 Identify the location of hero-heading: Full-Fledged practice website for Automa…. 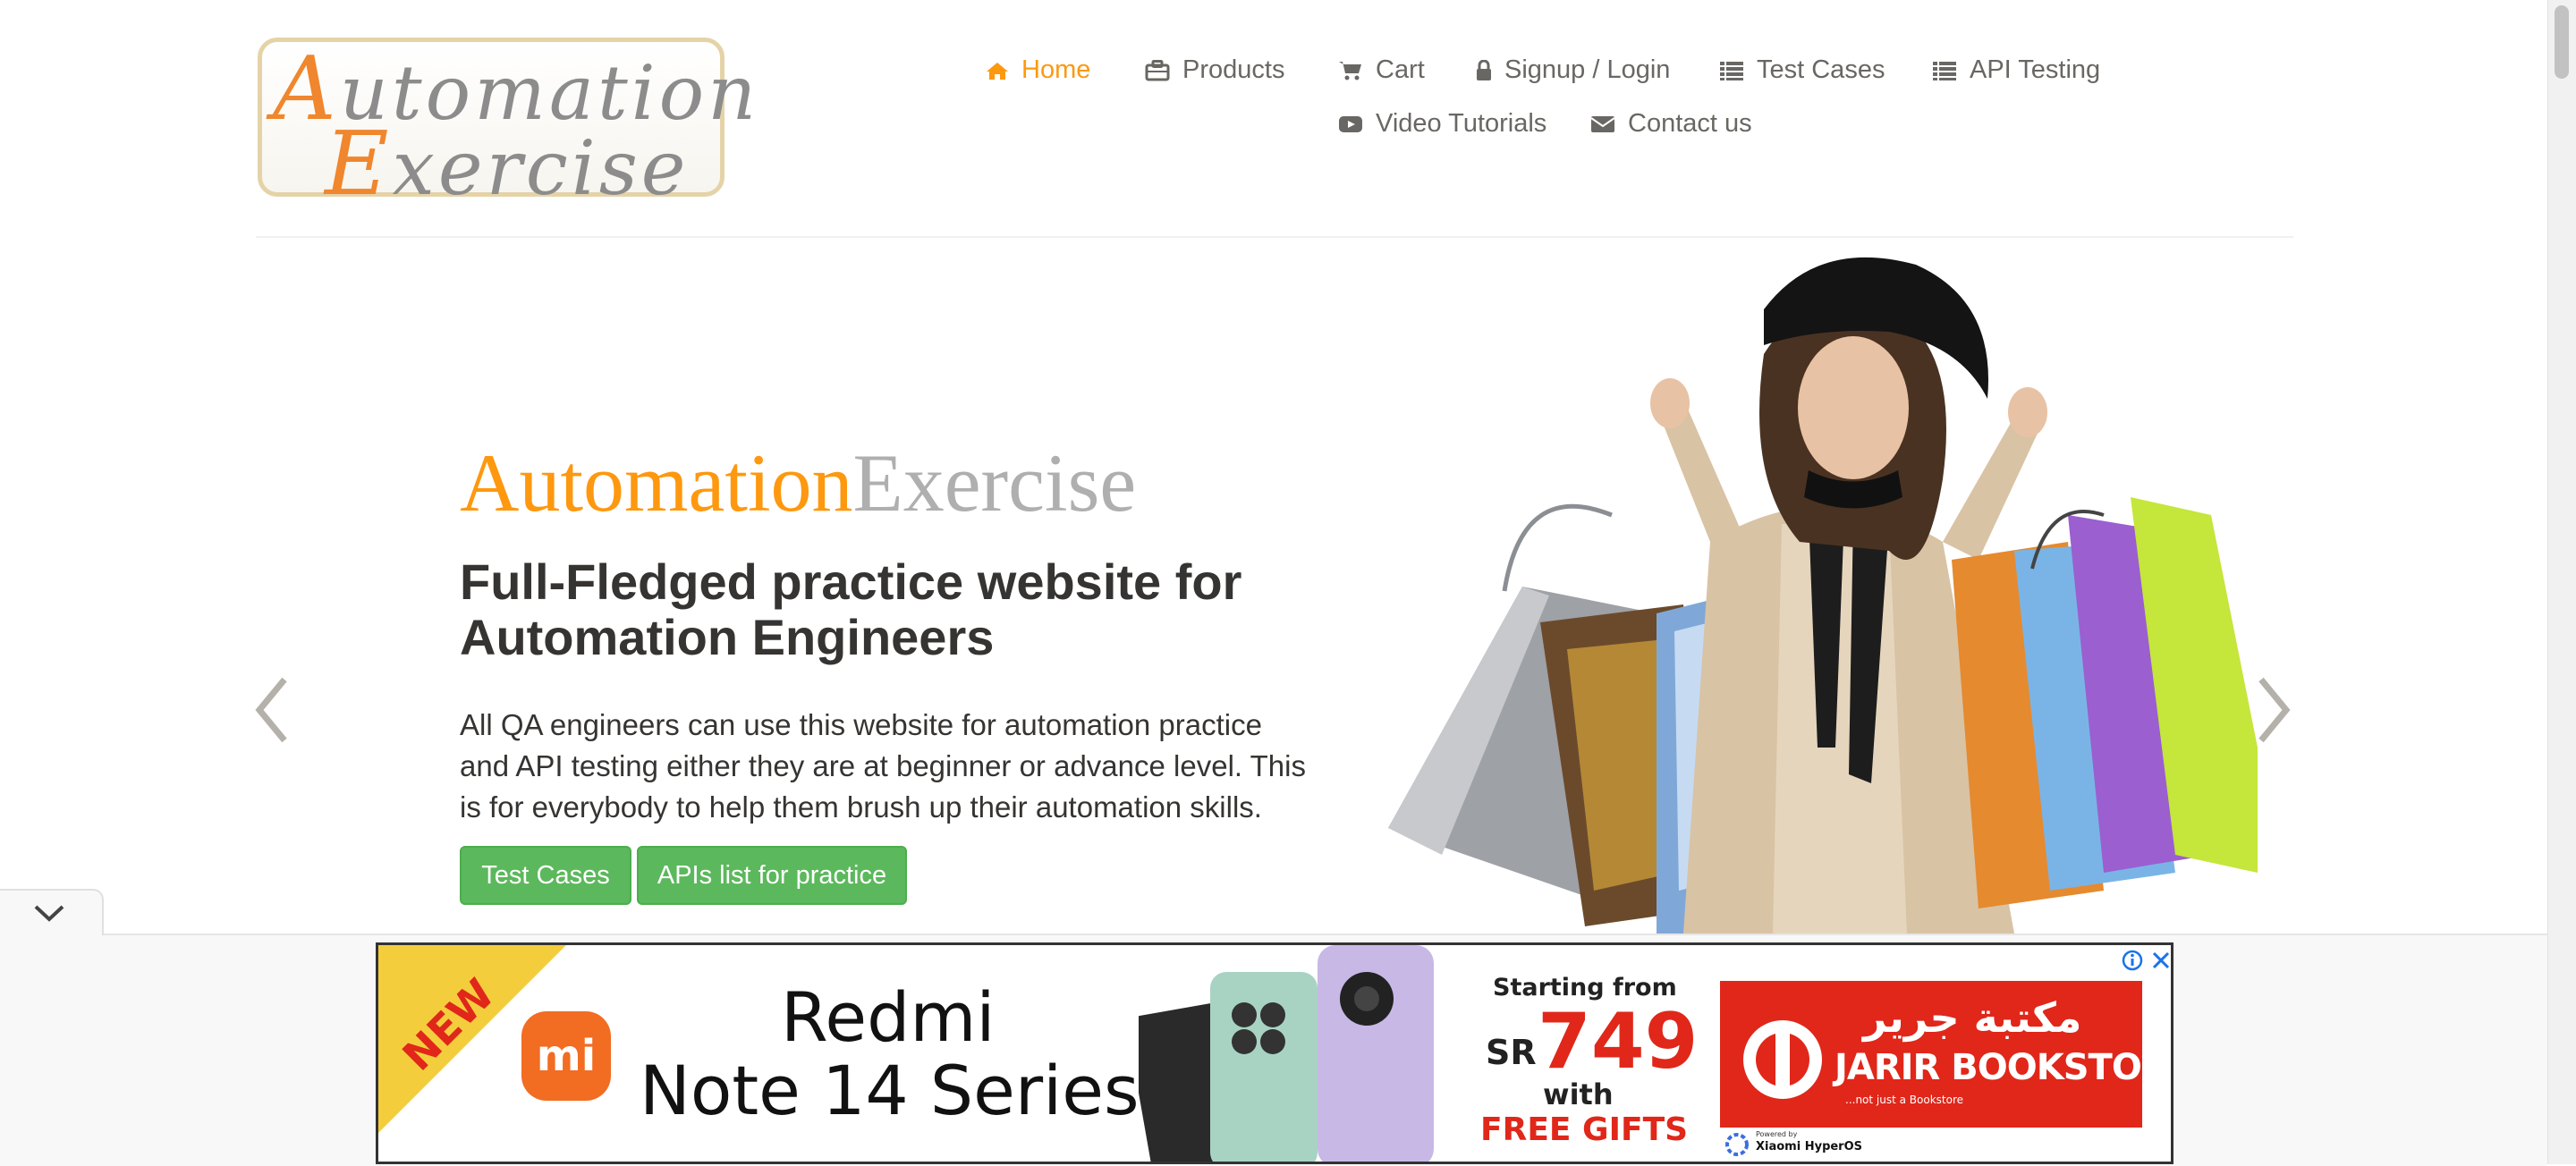
(851, 609).